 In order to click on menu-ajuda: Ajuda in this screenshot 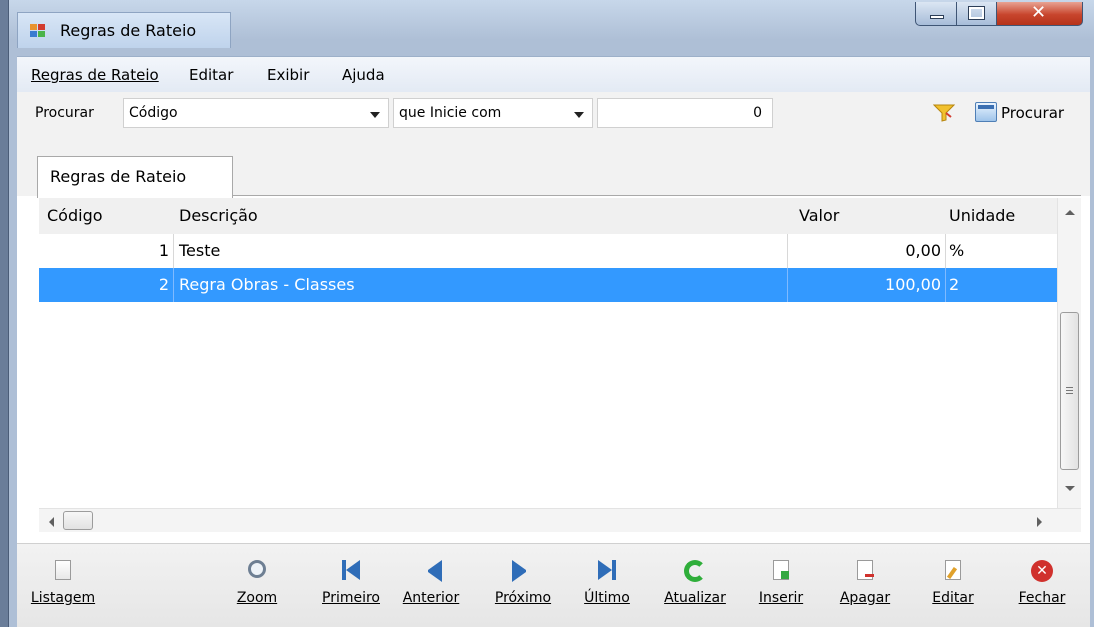, I will do `click(363, 75)`.